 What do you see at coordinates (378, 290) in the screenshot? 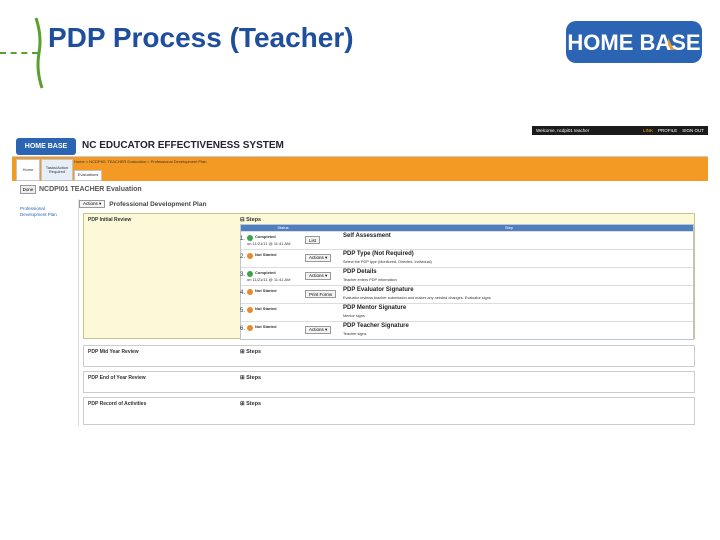
I see `step-title: PDP Evaluator Signature` at bounding box center [378, 290].